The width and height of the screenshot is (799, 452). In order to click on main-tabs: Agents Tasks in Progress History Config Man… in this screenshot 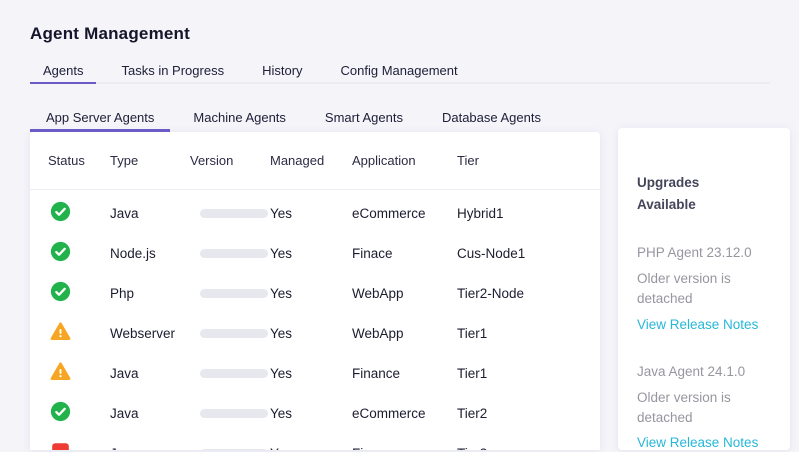, I will do `click(400, 70)`.